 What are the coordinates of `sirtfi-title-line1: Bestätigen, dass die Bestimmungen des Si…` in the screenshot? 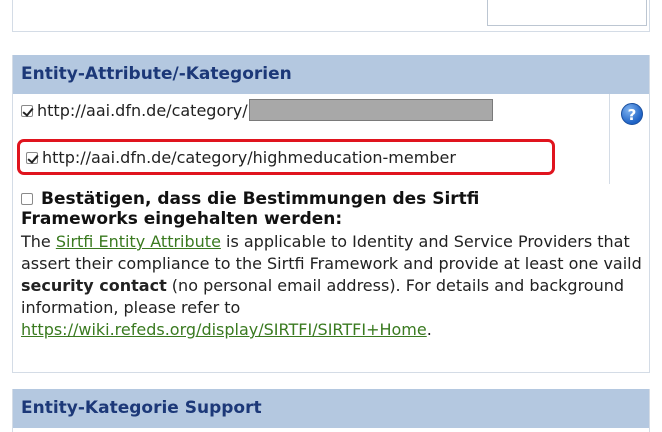 It's located at (260, 199).